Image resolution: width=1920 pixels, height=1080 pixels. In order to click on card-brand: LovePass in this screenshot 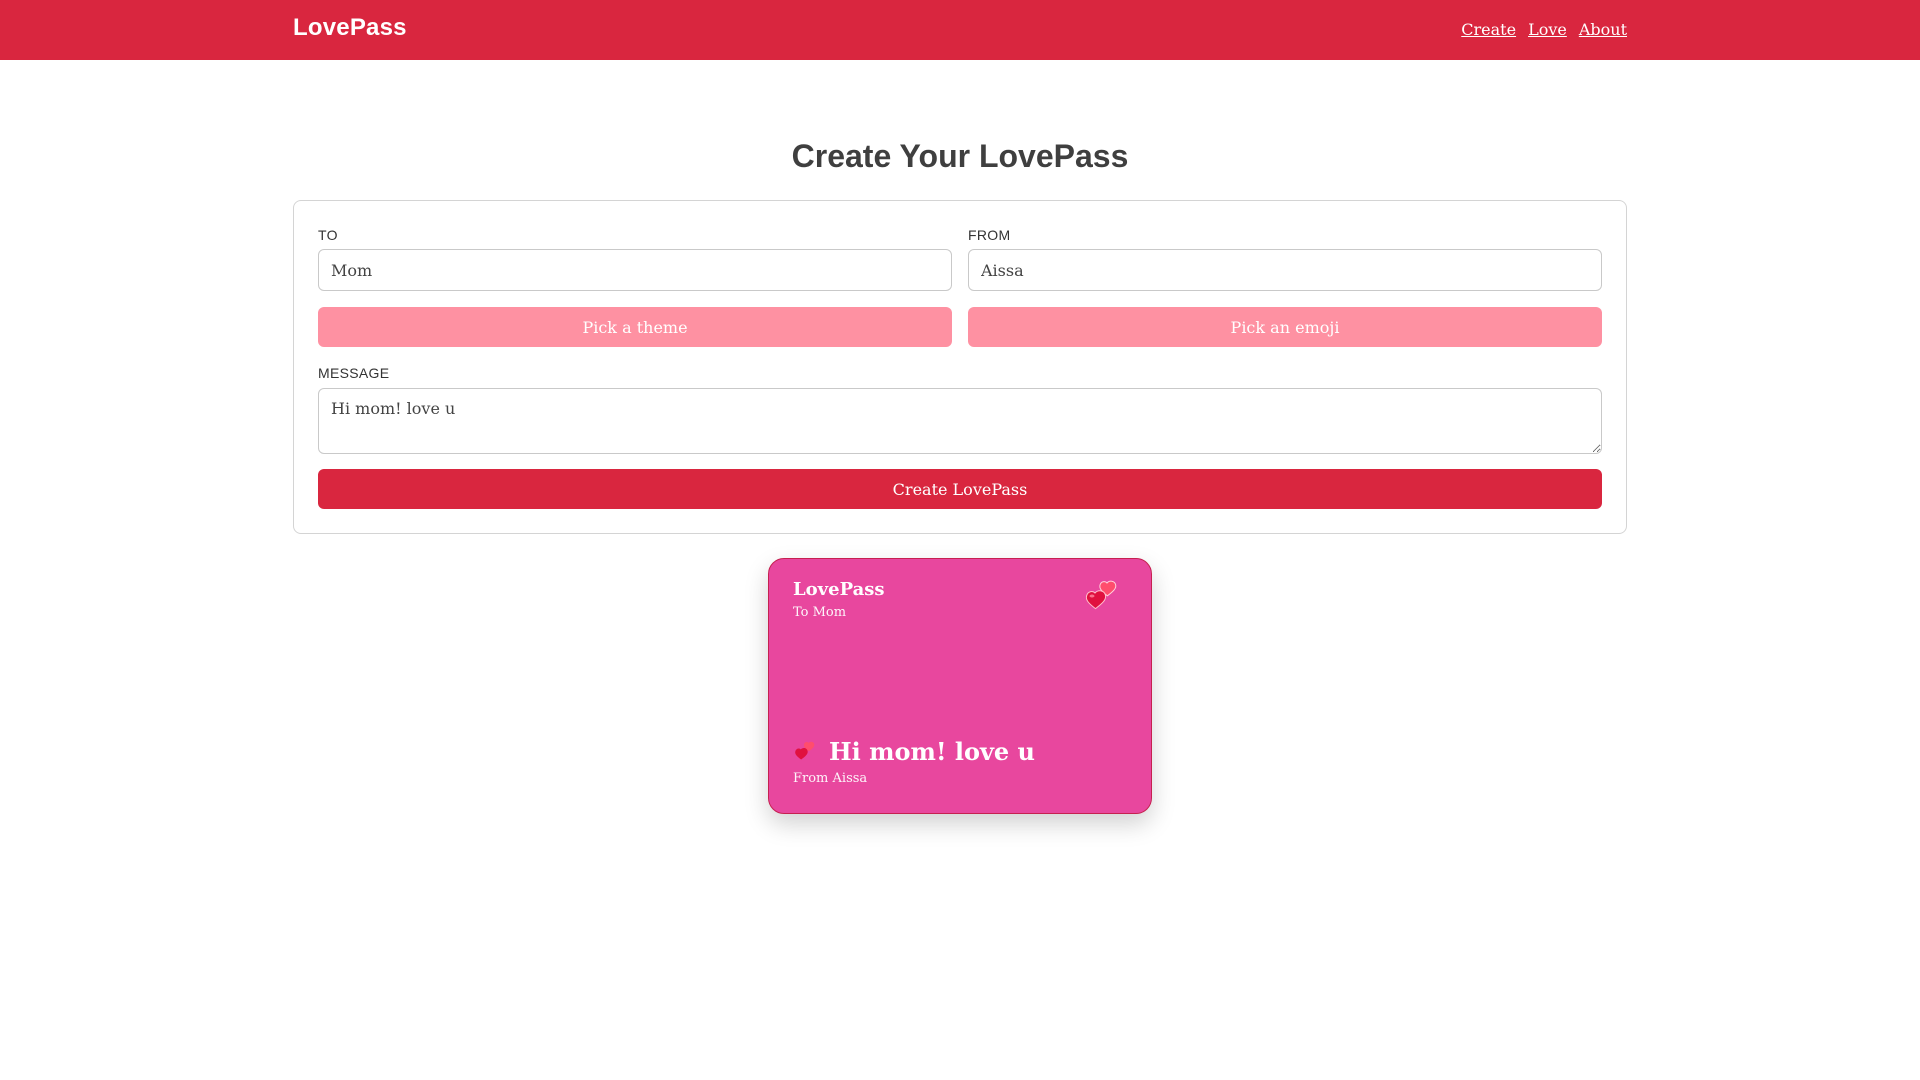, I will do `click(839, 589)`.